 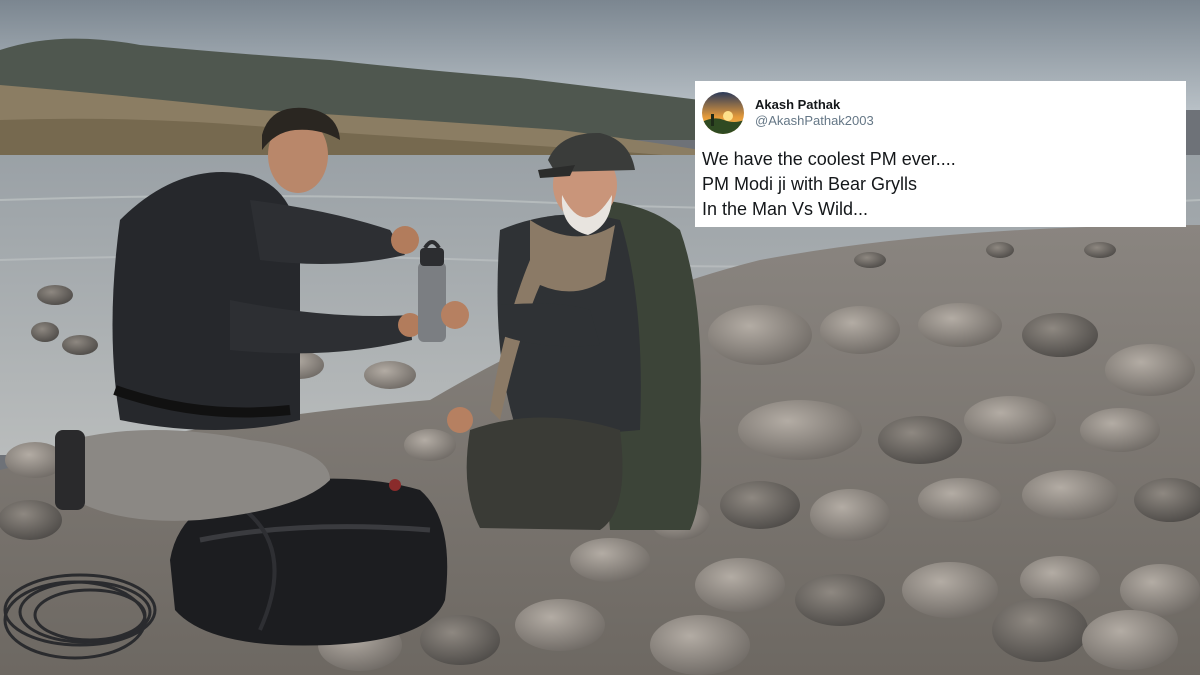 I want to click on sunset-avatar-icon, so click(x=723, y=113).